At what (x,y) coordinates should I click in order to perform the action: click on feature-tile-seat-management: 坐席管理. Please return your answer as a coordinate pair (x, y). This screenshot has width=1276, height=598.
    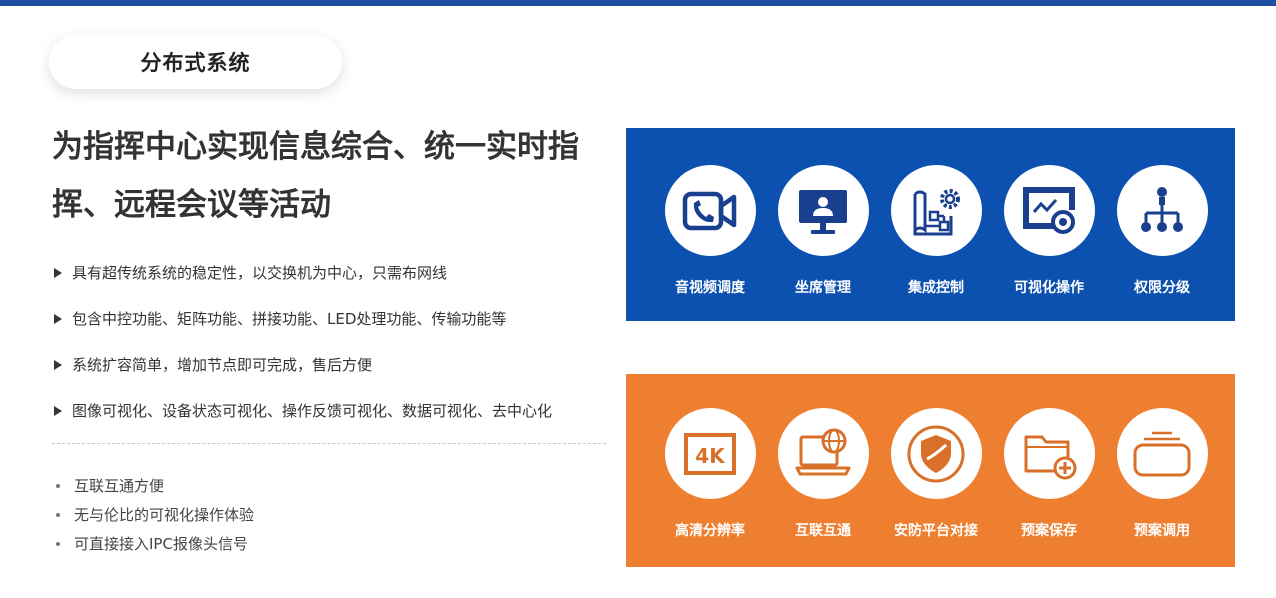
    Looking at the image, I should click on (823, 231).